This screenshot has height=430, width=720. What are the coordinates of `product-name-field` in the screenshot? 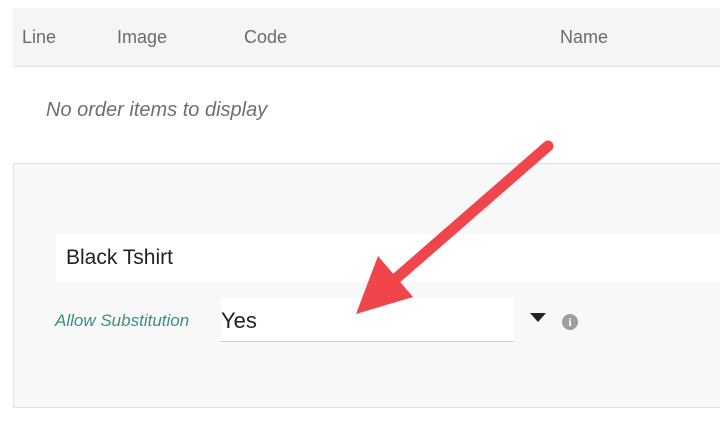 It's located at (388, 258).